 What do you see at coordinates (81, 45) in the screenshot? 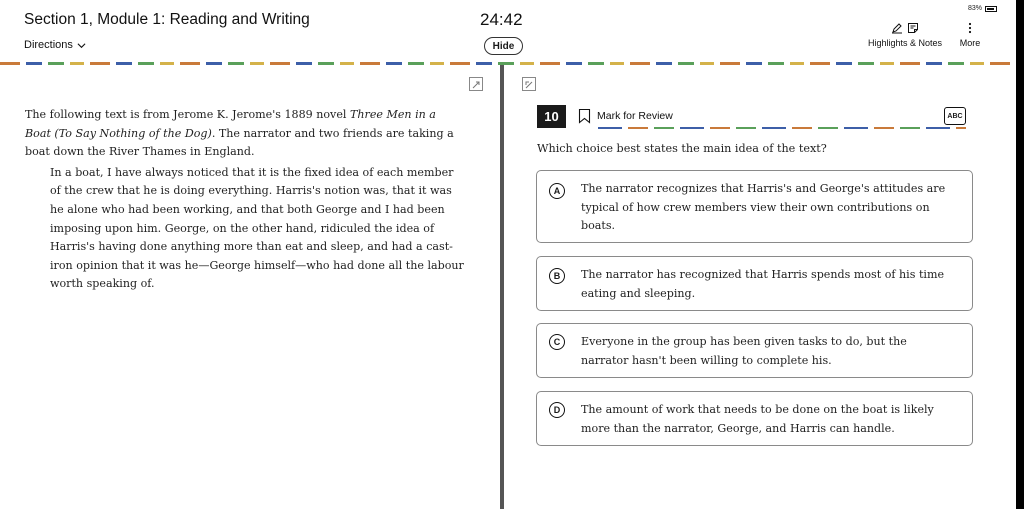
I see `chevron-down-icon` at bounding box center [81, 45].